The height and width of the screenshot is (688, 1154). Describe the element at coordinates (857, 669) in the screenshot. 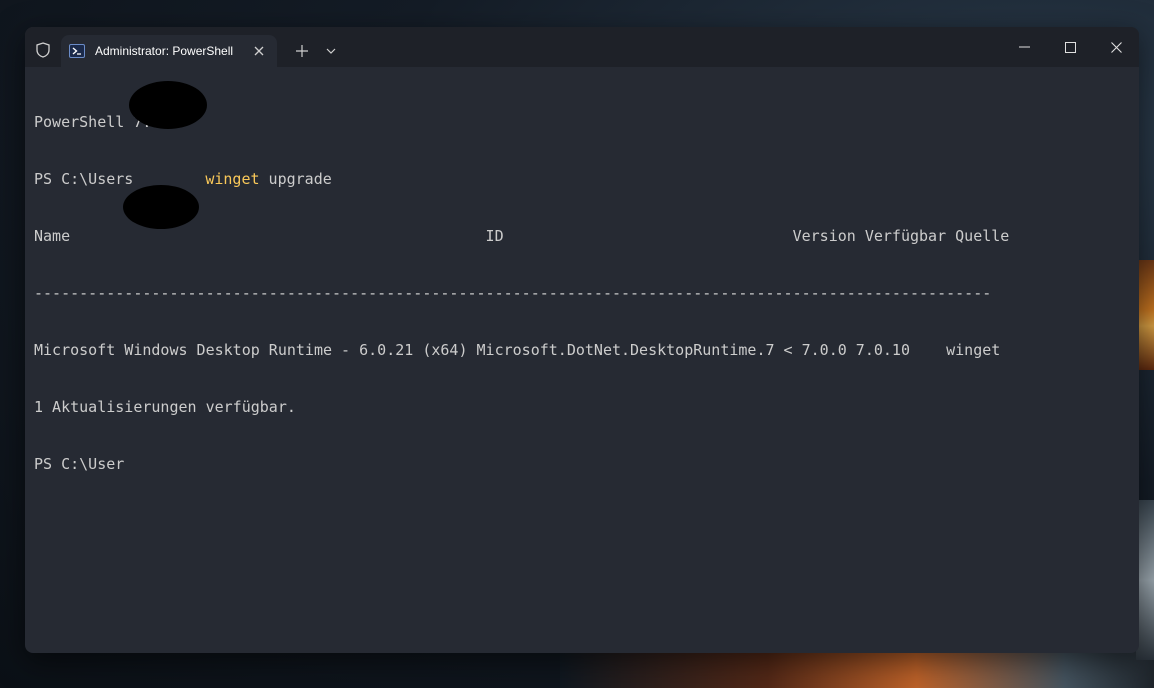

I see `wallpaper-bottom` at that location.